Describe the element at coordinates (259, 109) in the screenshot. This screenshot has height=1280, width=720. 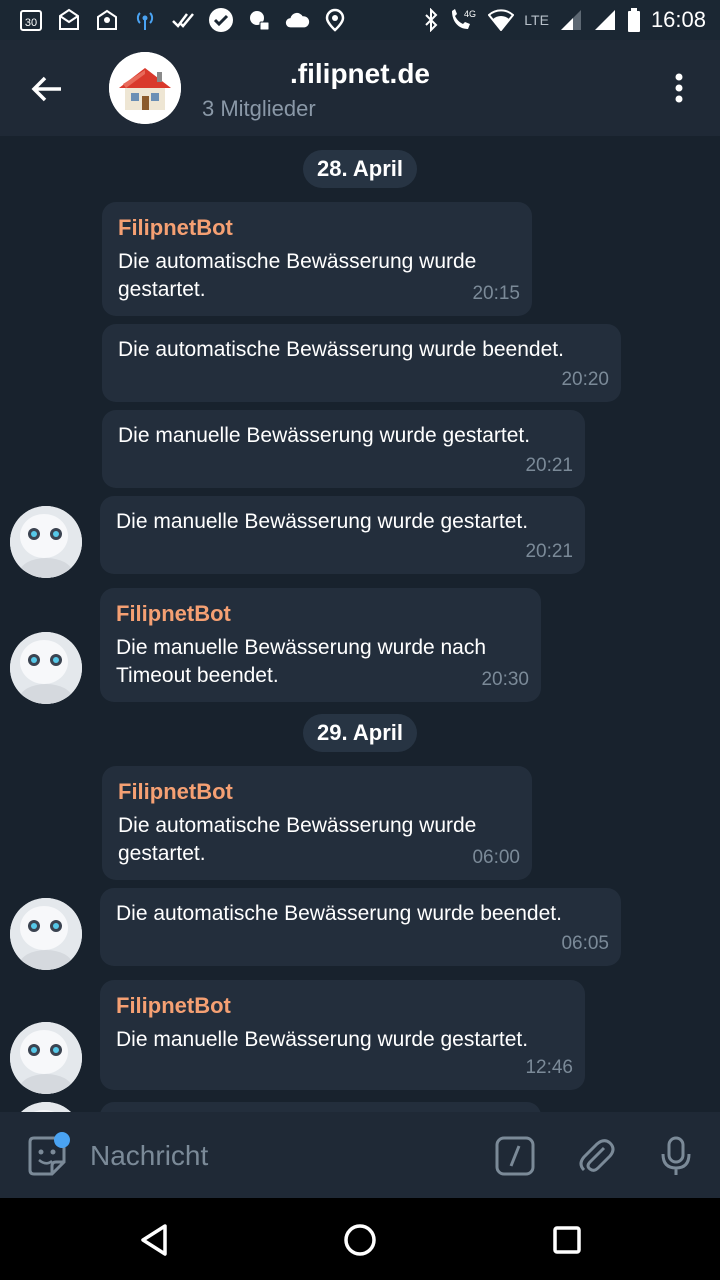
I see `member-count: 3 Mitglieder` at that location.